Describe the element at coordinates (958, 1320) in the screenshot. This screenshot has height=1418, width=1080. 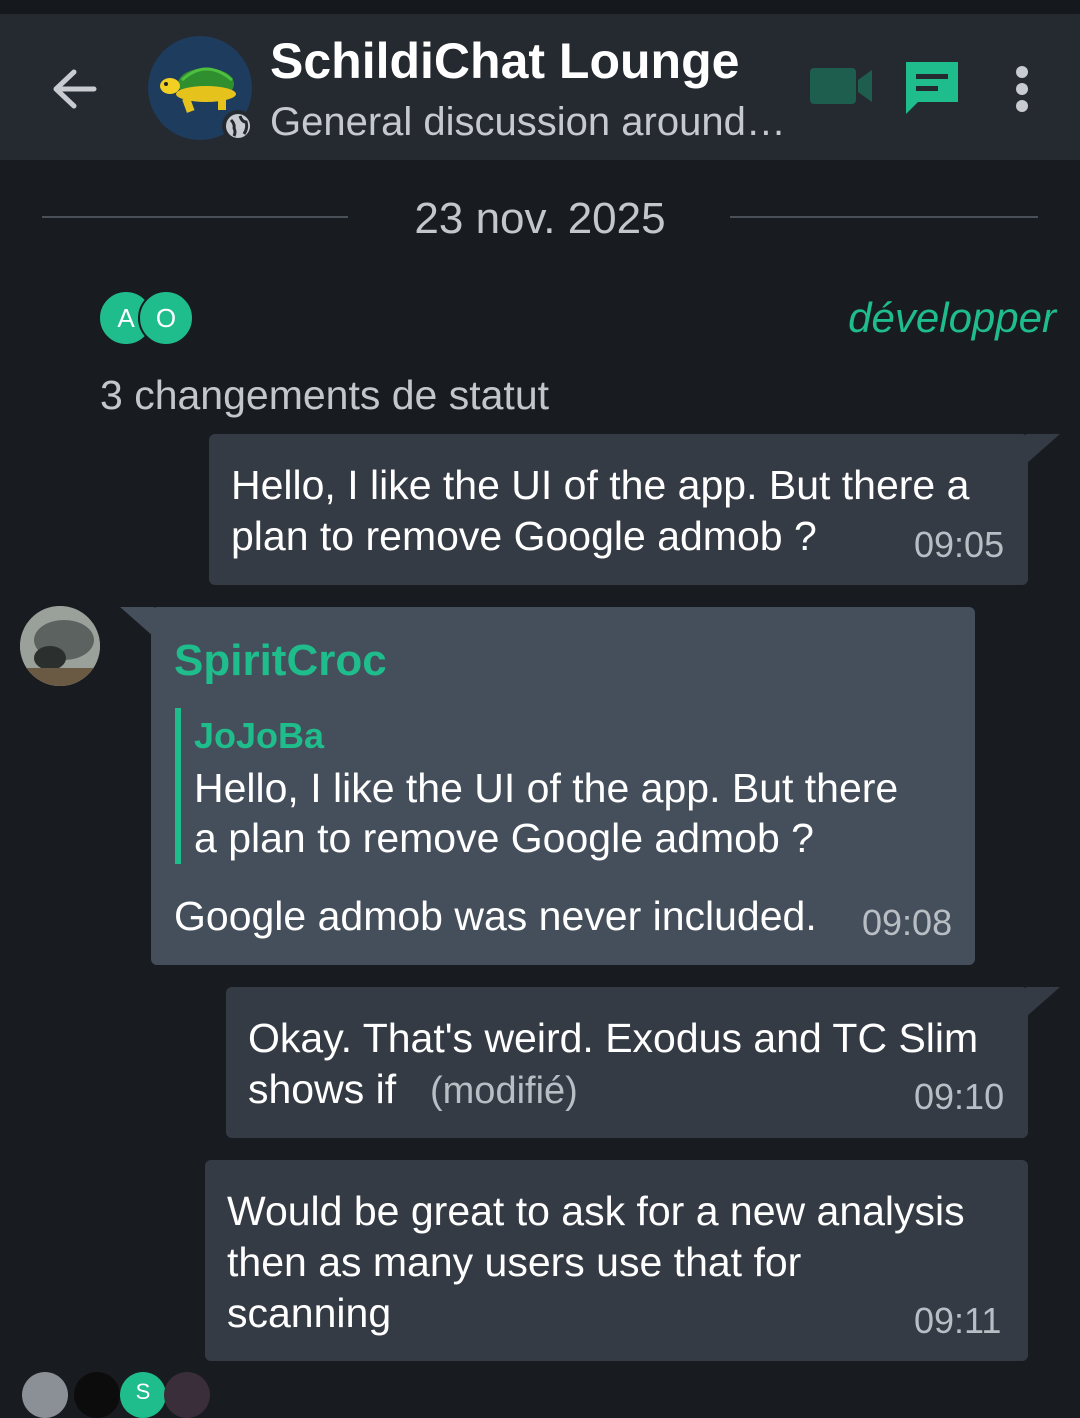
I see `message-timestamp: 09:11` at that location.